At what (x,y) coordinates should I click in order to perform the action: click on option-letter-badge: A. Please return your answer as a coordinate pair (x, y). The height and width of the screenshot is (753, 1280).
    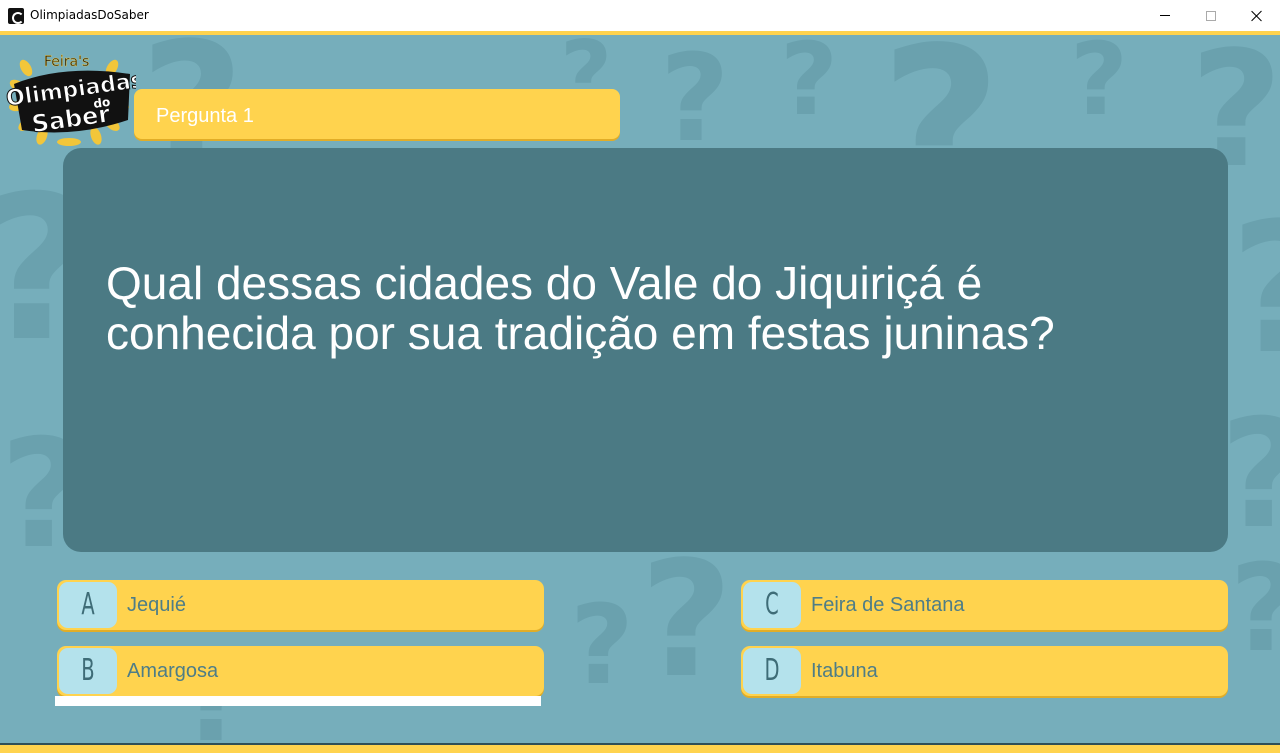
    Looking at the image, I should click on (88, 605).